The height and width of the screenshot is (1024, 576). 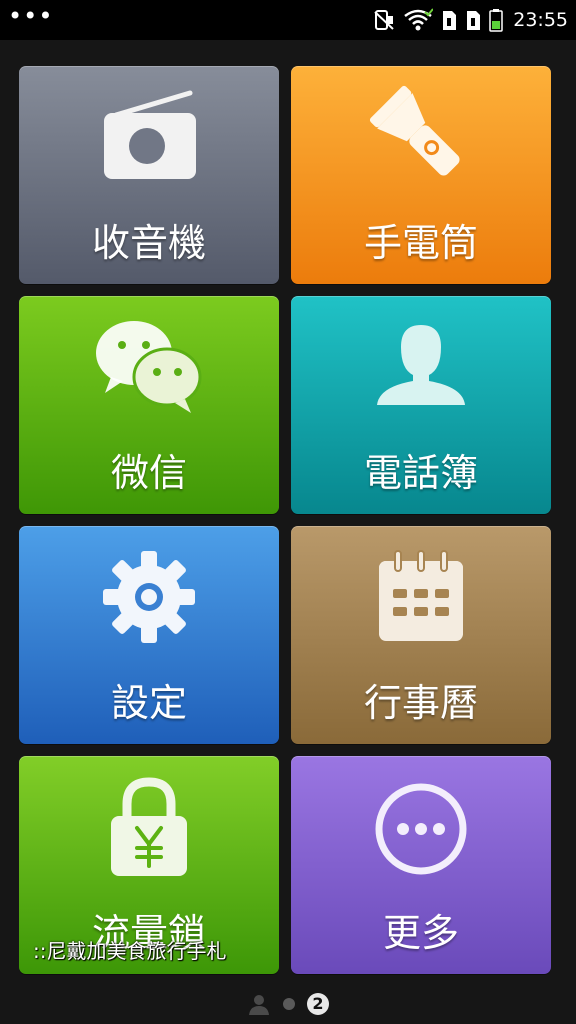 I want to click on tile-more: 更多, so click(x=421, y=865).